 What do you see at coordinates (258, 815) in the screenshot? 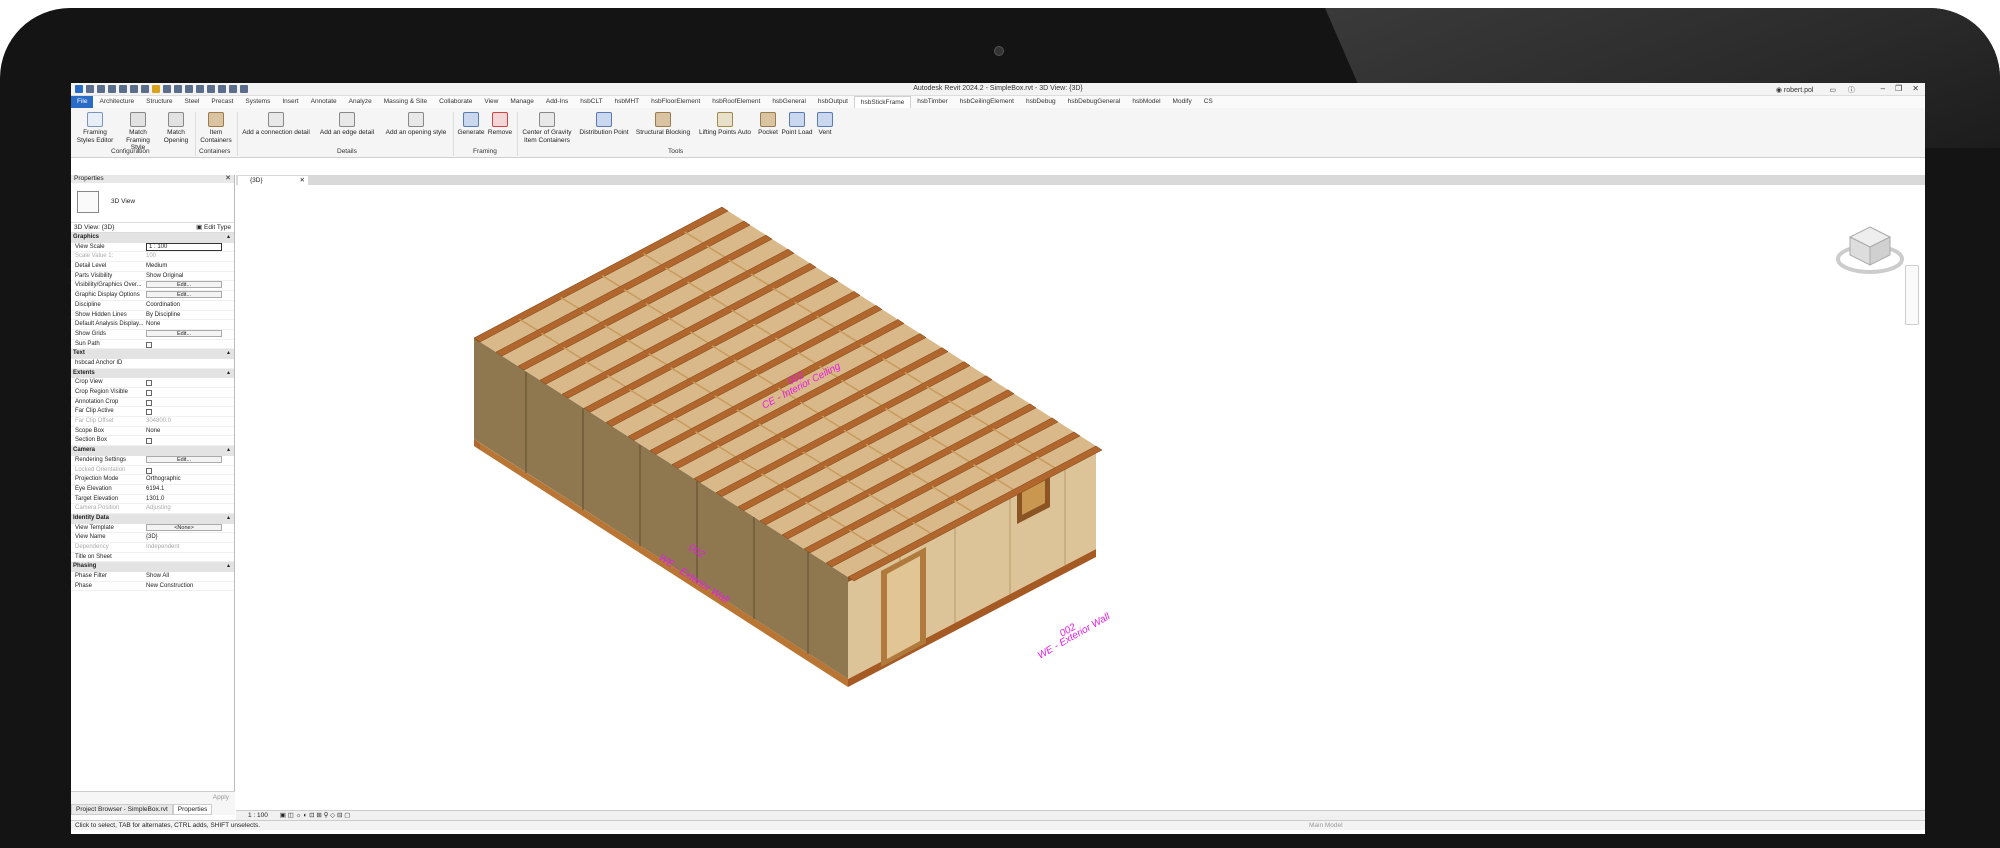
I see `view-scale: 1 : 100` at bounding box center [258, 815].